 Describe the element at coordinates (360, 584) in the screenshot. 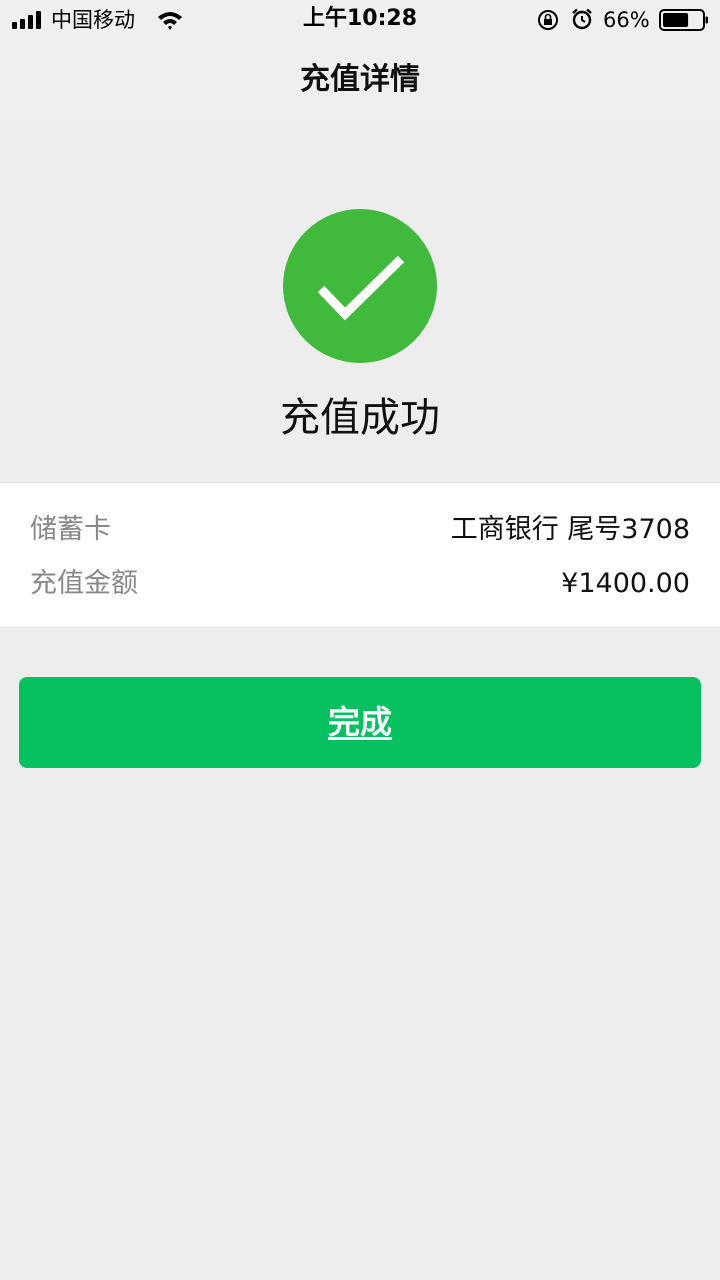

I see `detail-row-amount: 充值金额 ¥1400.00` at that location.